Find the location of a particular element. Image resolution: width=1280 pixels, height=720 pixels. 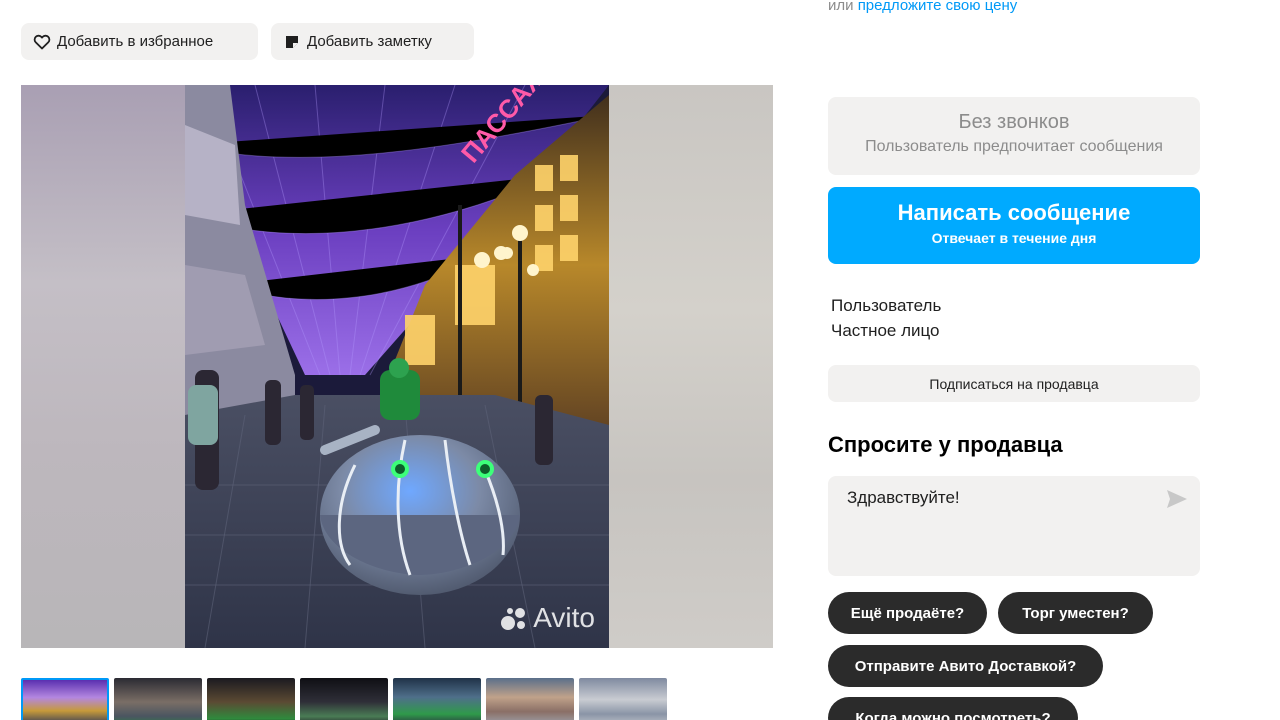

avito-logo-icon is located at coordinates (513, 619).